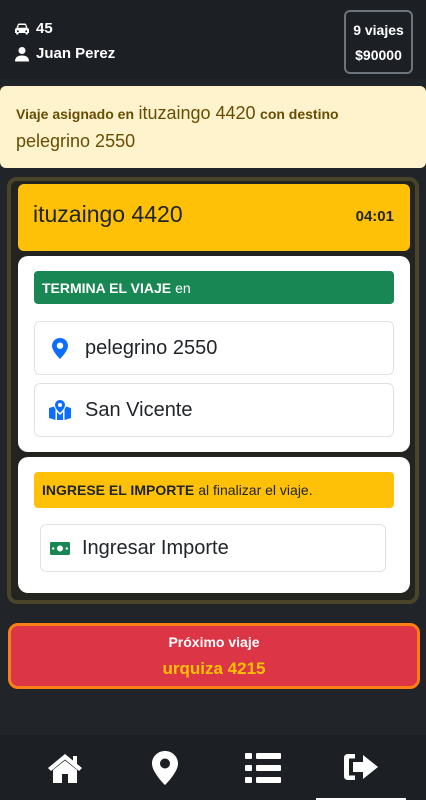  I want to click on next-trip-label: Próximo viaje, so click(214, 642).